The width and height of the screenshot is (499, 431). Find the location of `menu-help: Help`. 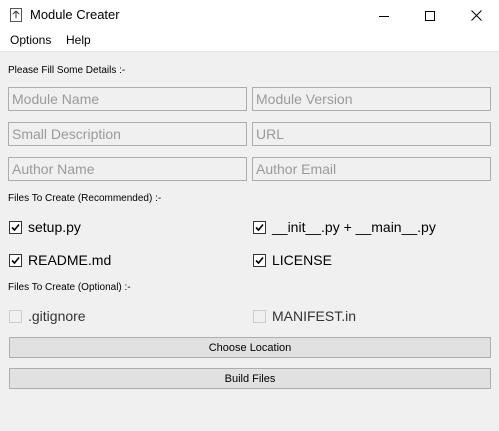

menu-help: Help is located at coordinates (78, 40).